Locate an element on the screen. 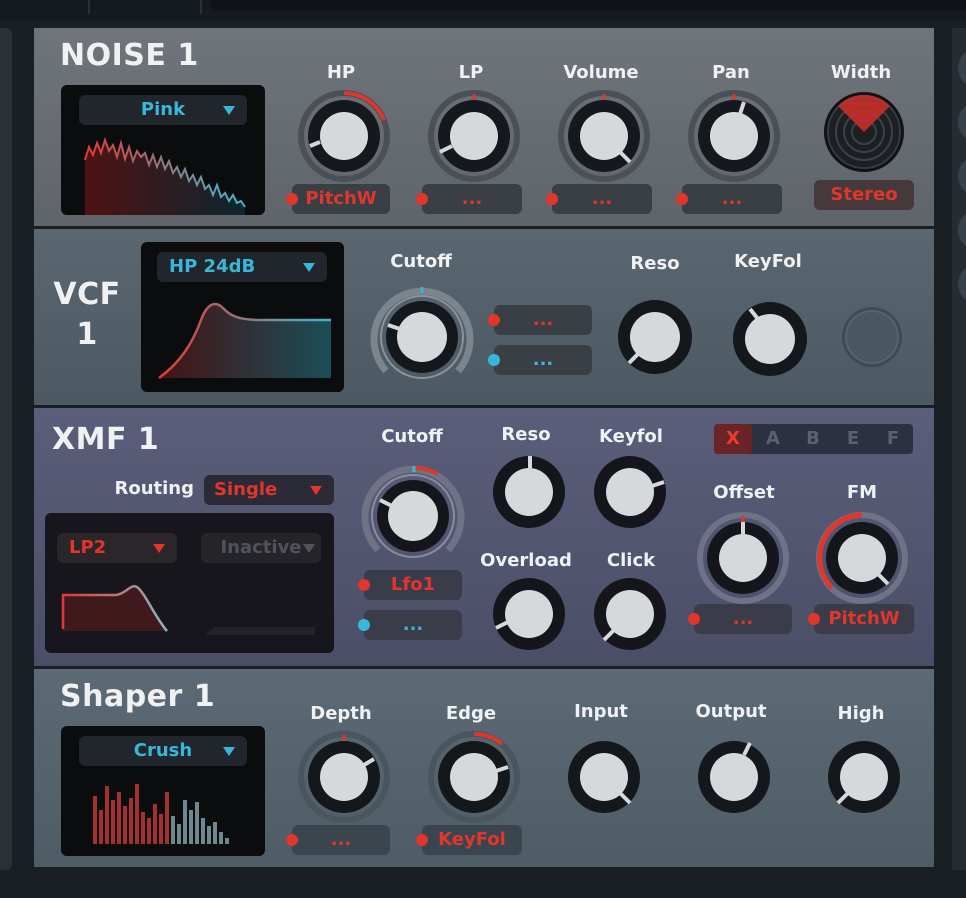 This screenshot has width=966, height=898. pan-knob is located at coordinates (734, 136).